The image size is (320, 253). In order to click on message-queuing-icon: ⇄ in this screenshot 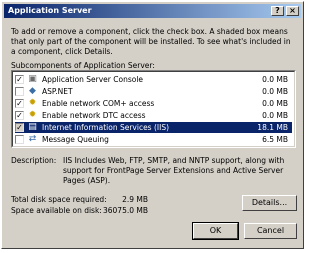, I will do `click(32, 139)`.